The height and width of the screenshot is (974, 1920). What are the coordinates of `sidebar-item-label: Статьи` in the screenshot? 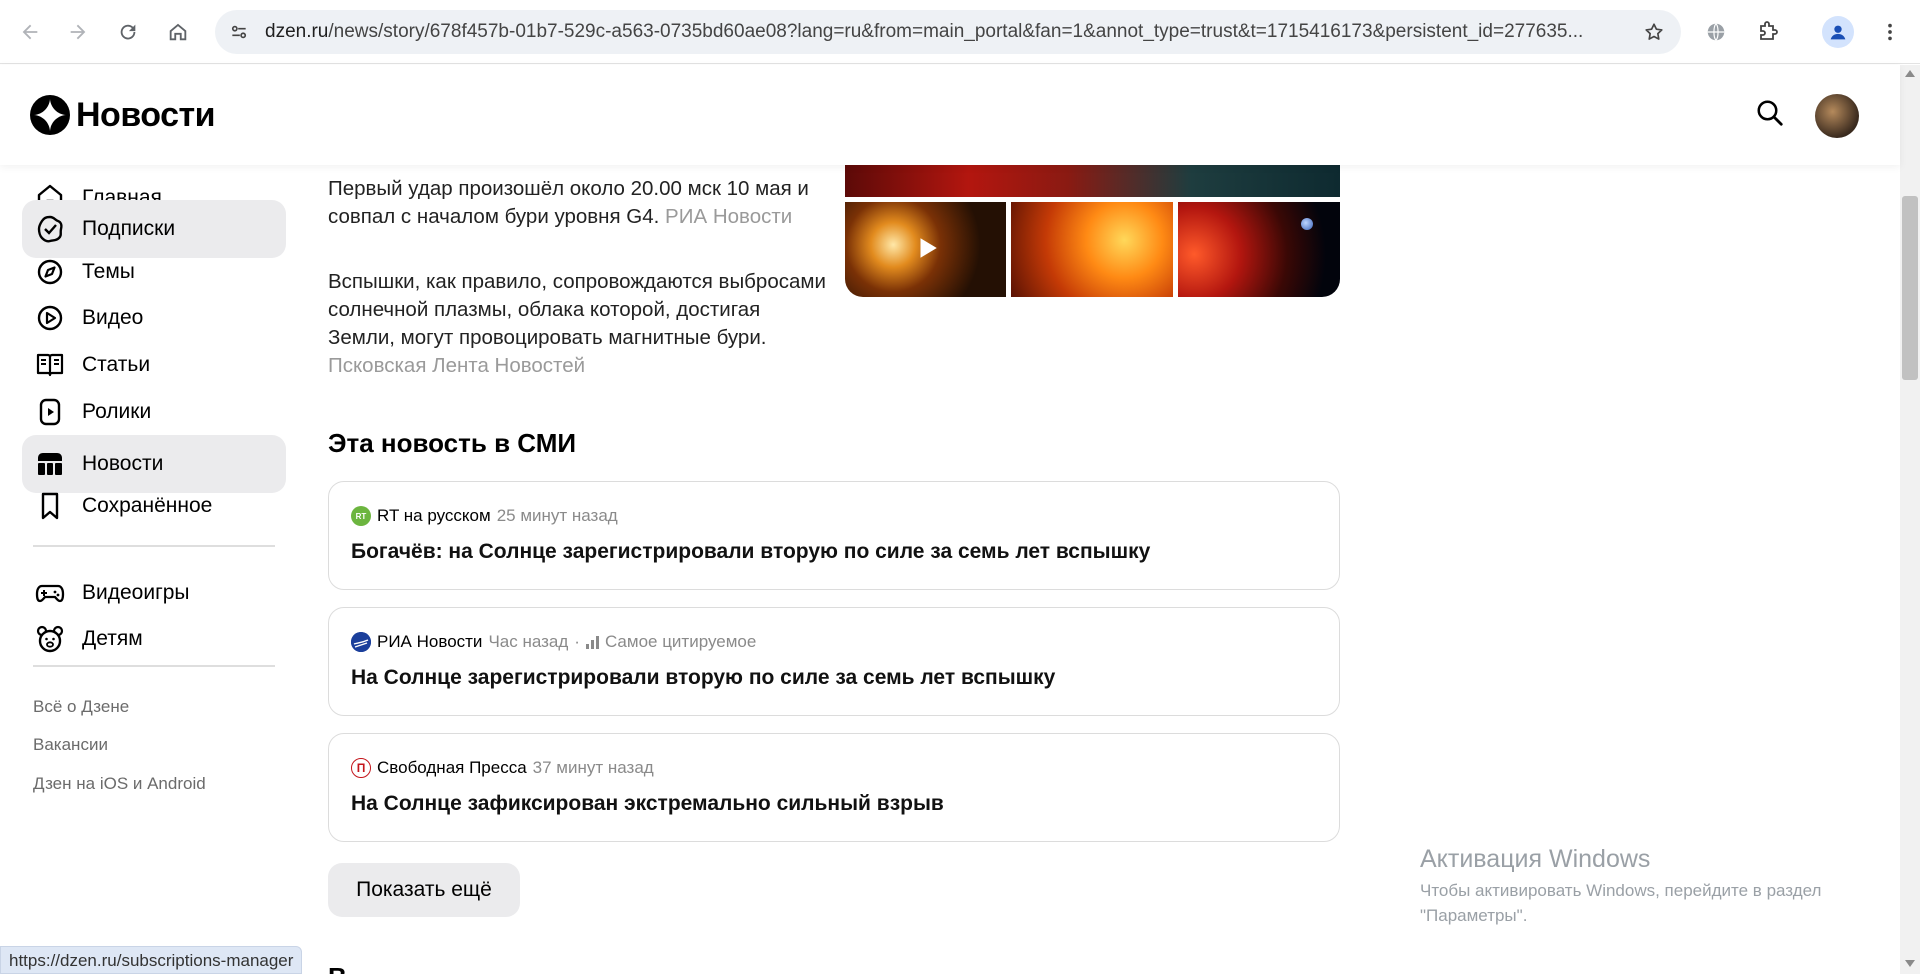 It's located at (116, 364).